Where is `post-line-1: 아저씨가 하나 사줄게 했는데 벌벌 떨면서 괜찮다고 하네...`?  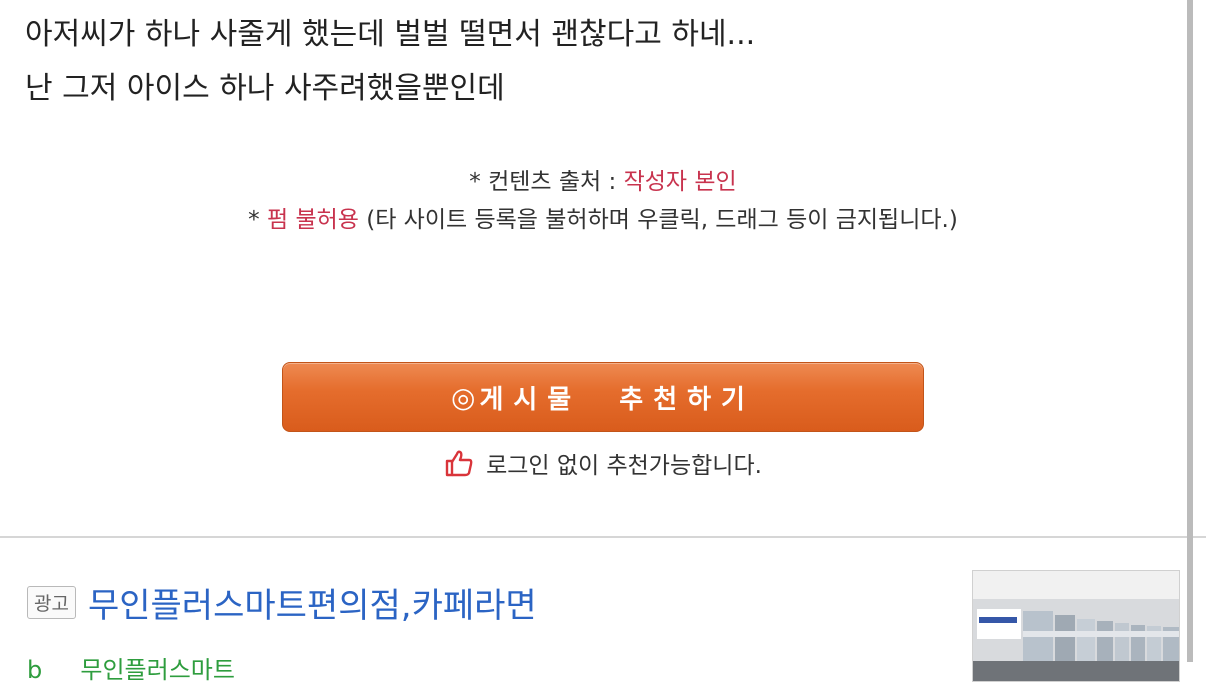
post-line-1: 아저씨가 하나 사줄게 했는데 벌벌 떨면서 괜찮다고 하네... is located at coordinates (390, 34).